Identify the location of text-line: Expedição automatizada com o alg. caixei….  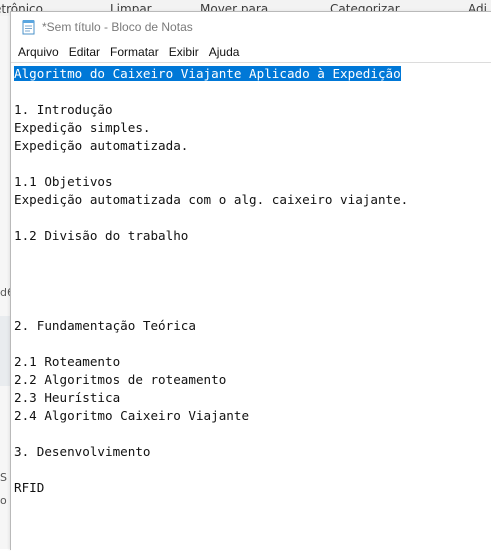
(211, 199).